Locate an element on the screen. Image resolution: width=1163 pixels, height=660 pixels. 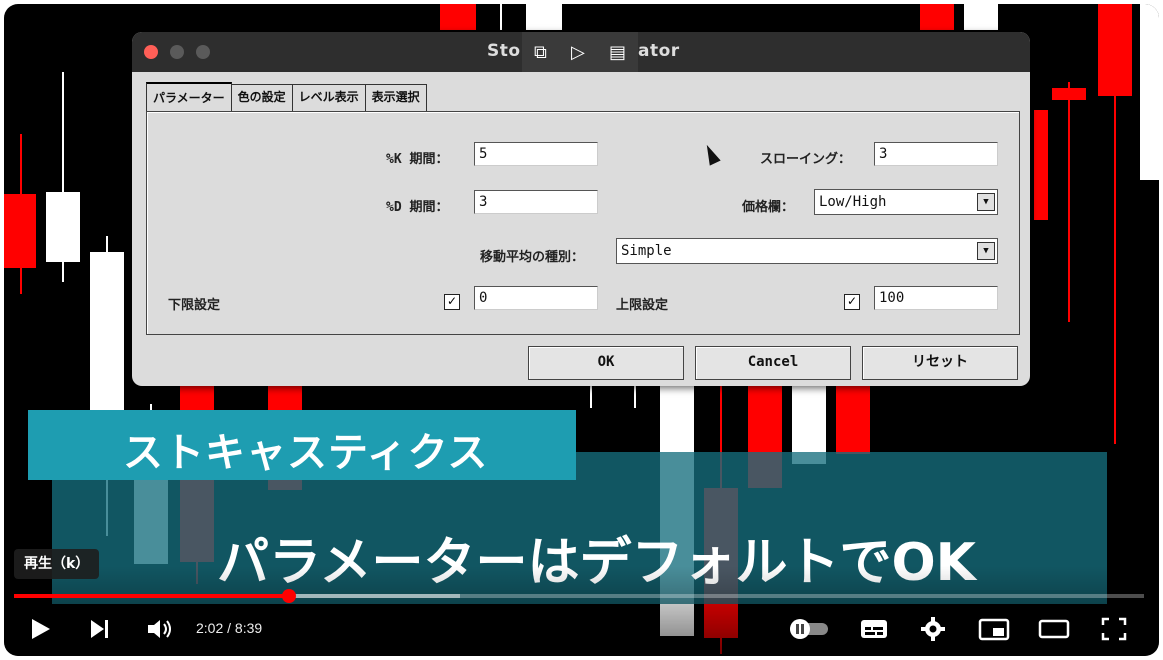
play-button is located at coordinates (41, 629).